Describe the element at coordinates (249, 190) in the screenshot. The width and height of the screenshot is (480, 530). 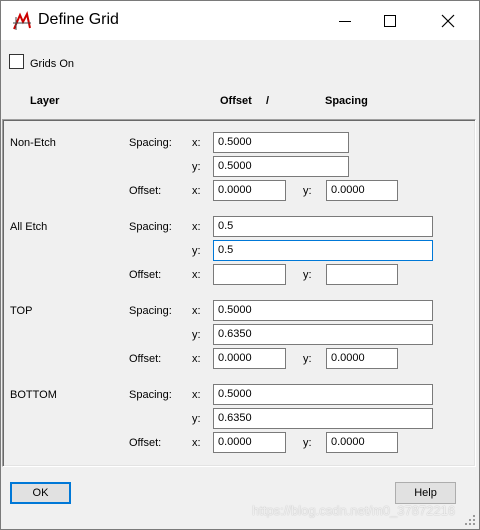
I see `non-etch-offset-x-field: 0.0000` at that location.